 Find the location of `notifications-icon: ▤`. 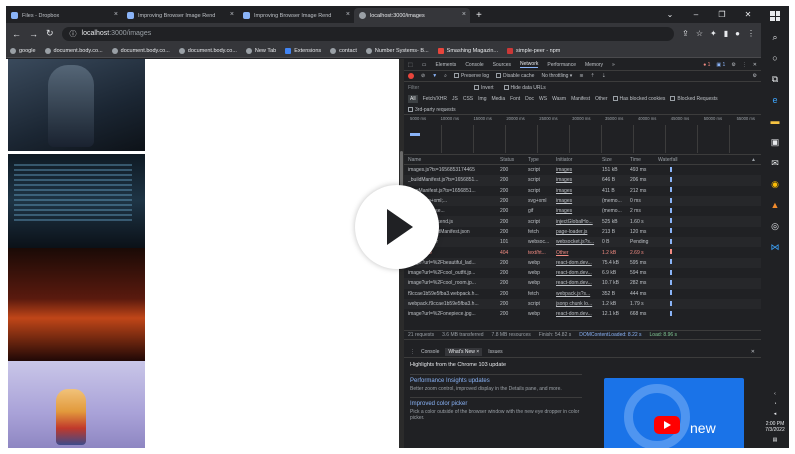

notifications-icon: ▤ is located at coordinates (775, 440).